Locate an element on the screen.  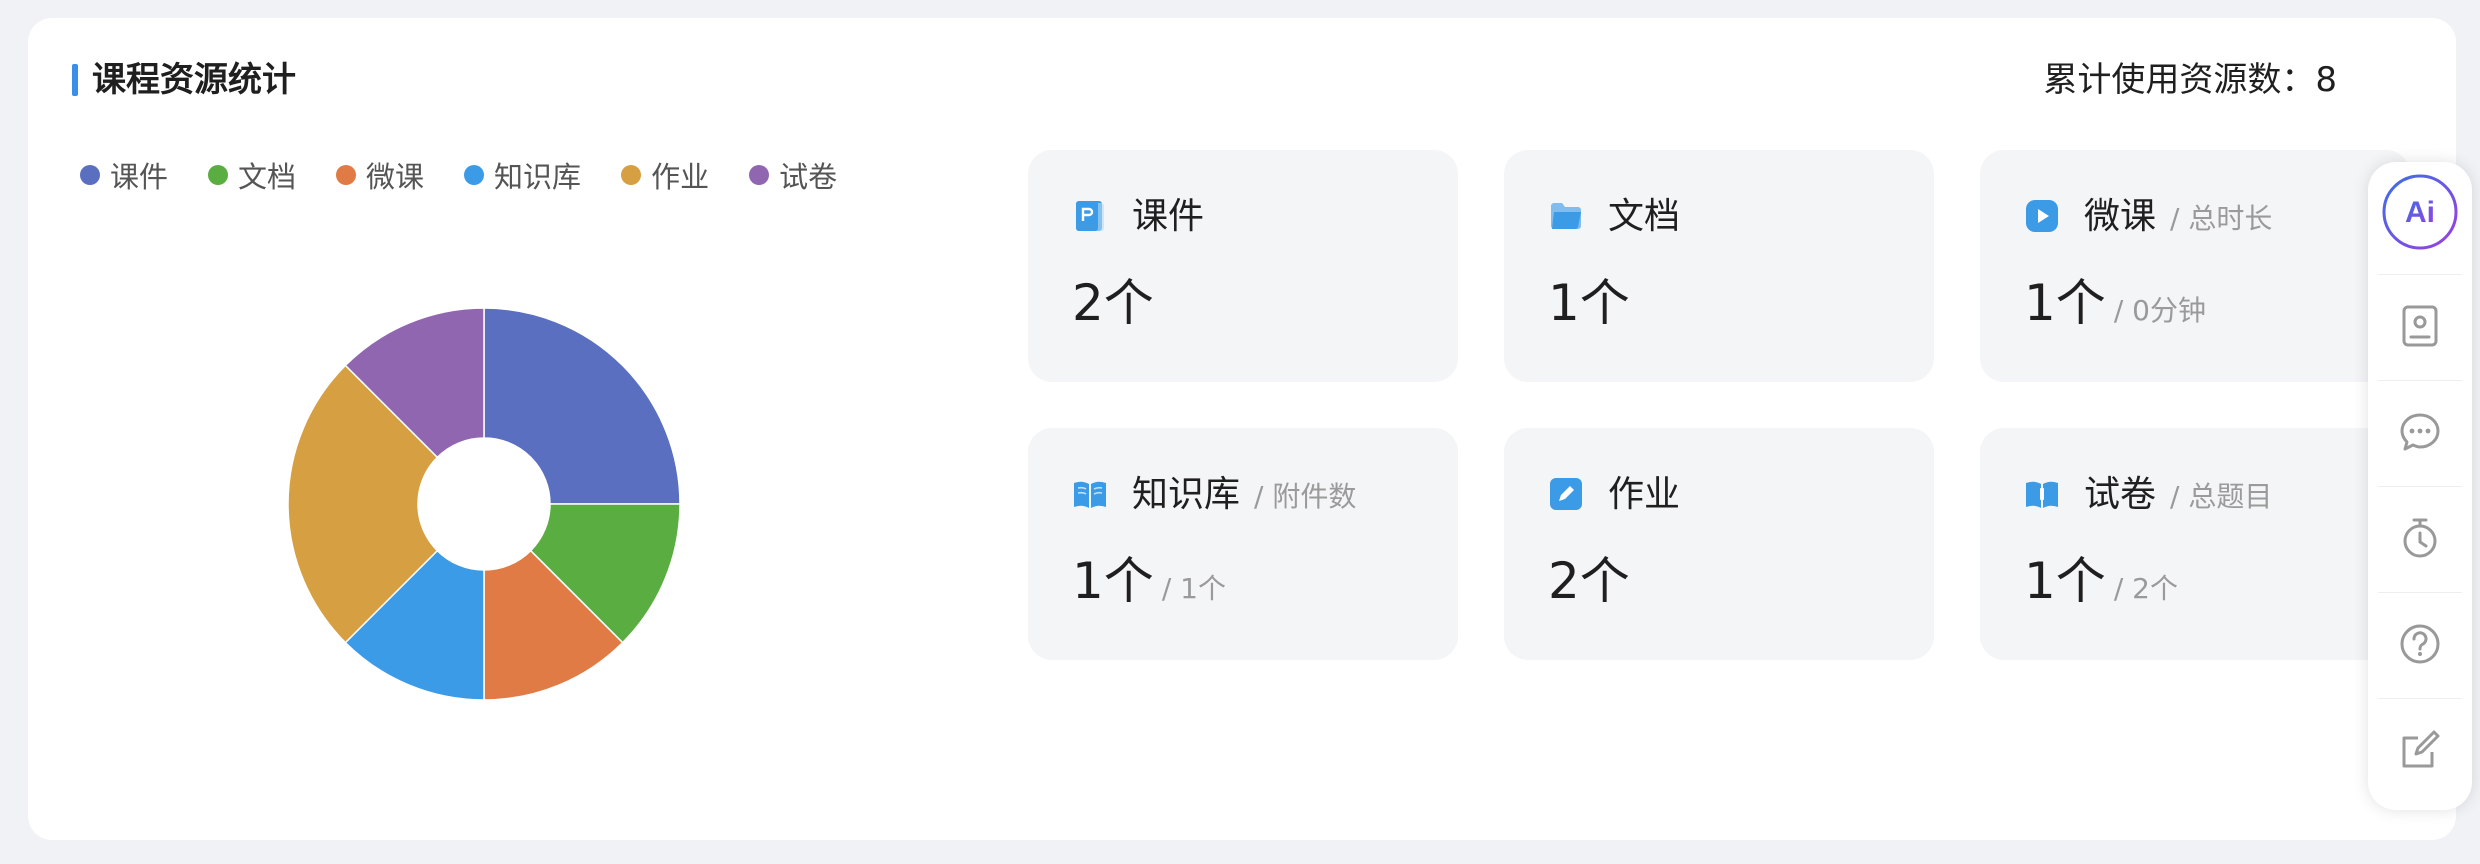
exam-icon is located at coordinates (2042, 494).